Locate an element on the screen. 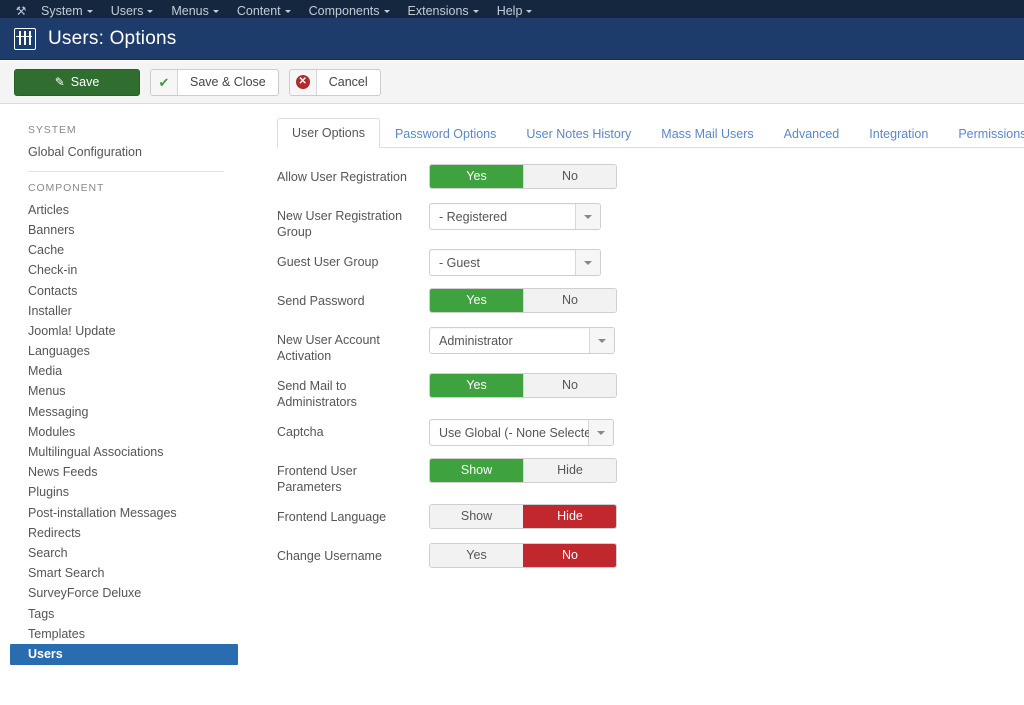 The height and width of the screenshot is (705, 1024). tab-advanced: Advanced is located at coordinates (812, 133).